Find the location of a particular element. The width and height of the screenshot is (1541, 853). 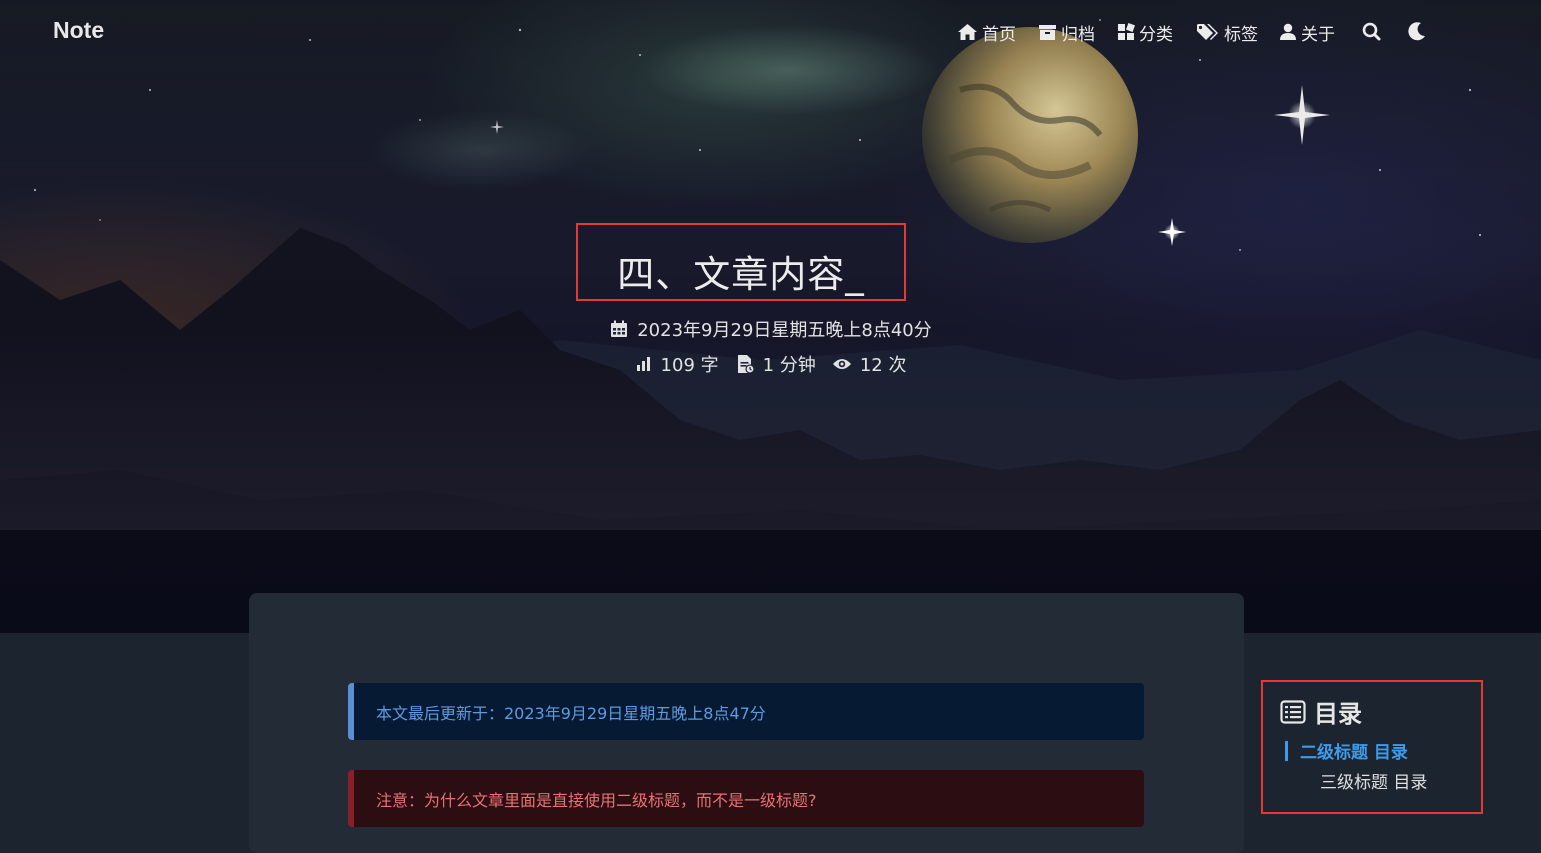

warning-text: 注意：为什么文章里面是直接使用二级标题，而不是一级标题? is located at coordinates (596, 800).